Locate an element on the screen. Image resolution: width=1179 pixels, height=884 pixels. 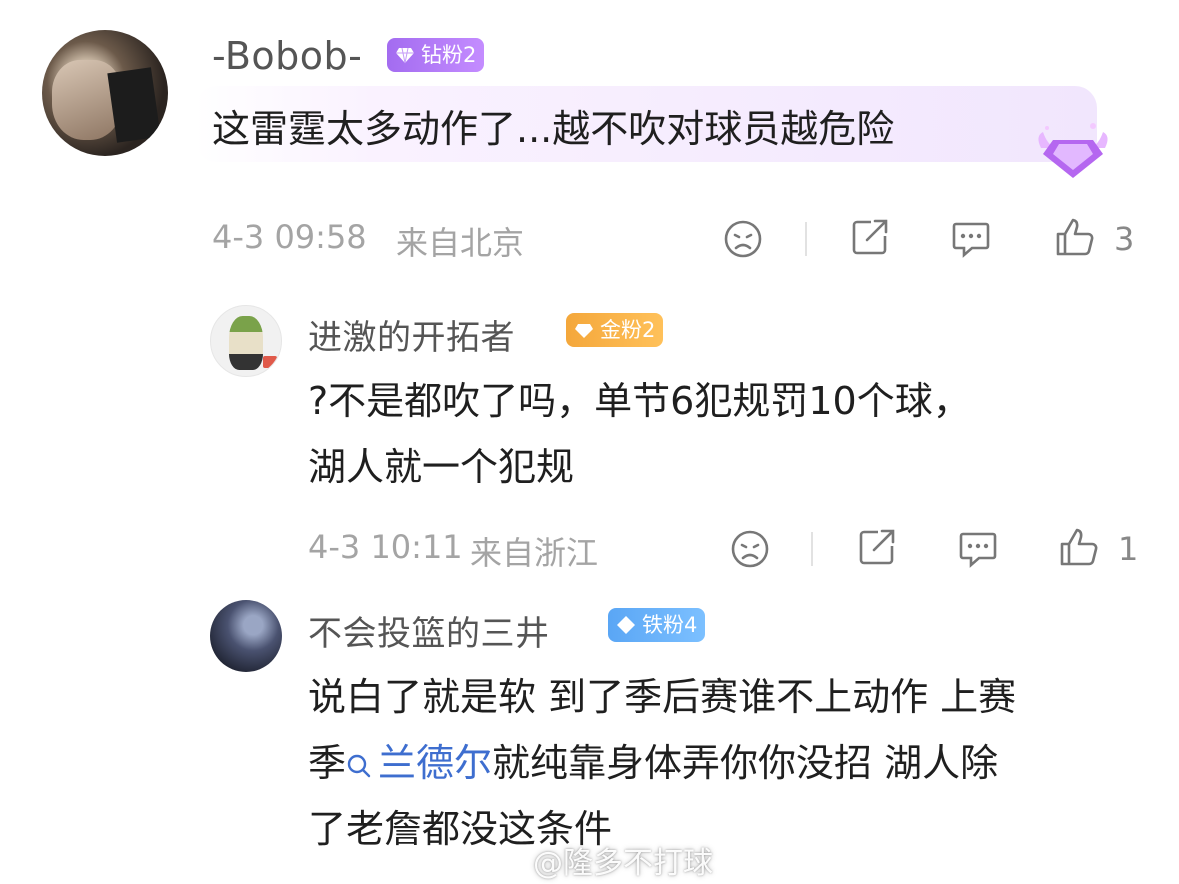
like-count: 1 is located at coordinates (1128, 549).